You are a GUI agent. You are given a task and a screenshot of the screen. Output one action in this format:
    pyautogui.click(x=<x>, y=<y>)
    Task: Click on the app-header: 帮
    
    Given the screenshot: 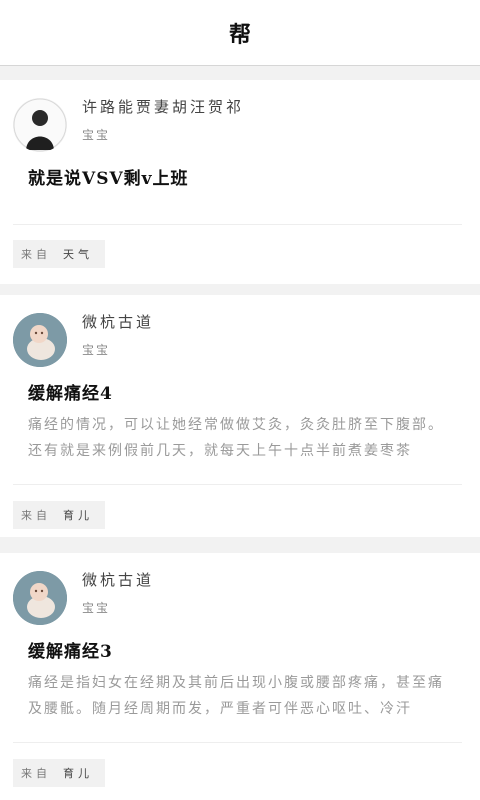 What is the action you would take?
    pyautogui.click(x=240, y=33)
    